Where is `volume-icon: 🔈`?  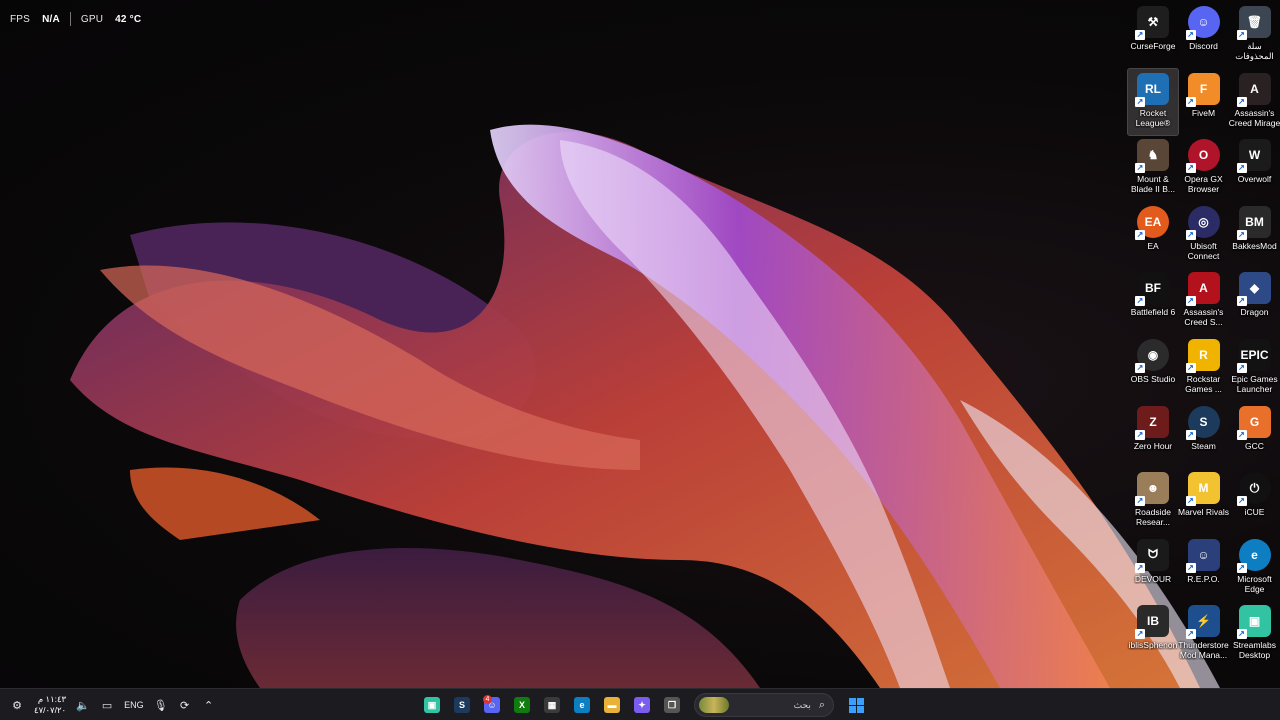
volume-icon: 🔈 is located at coordinates (83, 705).